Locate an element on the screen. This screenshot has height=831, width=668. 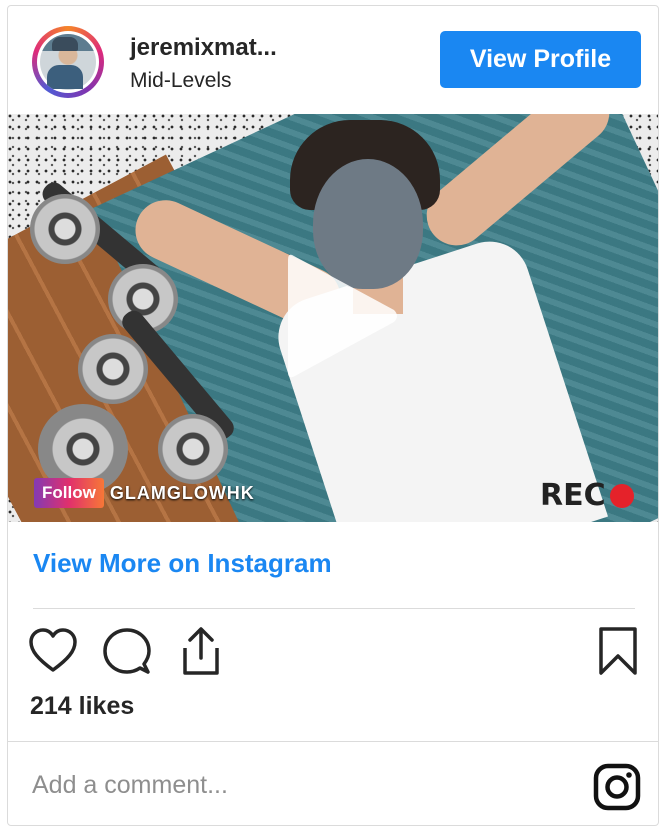
avatar is located at coordinates (68, 62).